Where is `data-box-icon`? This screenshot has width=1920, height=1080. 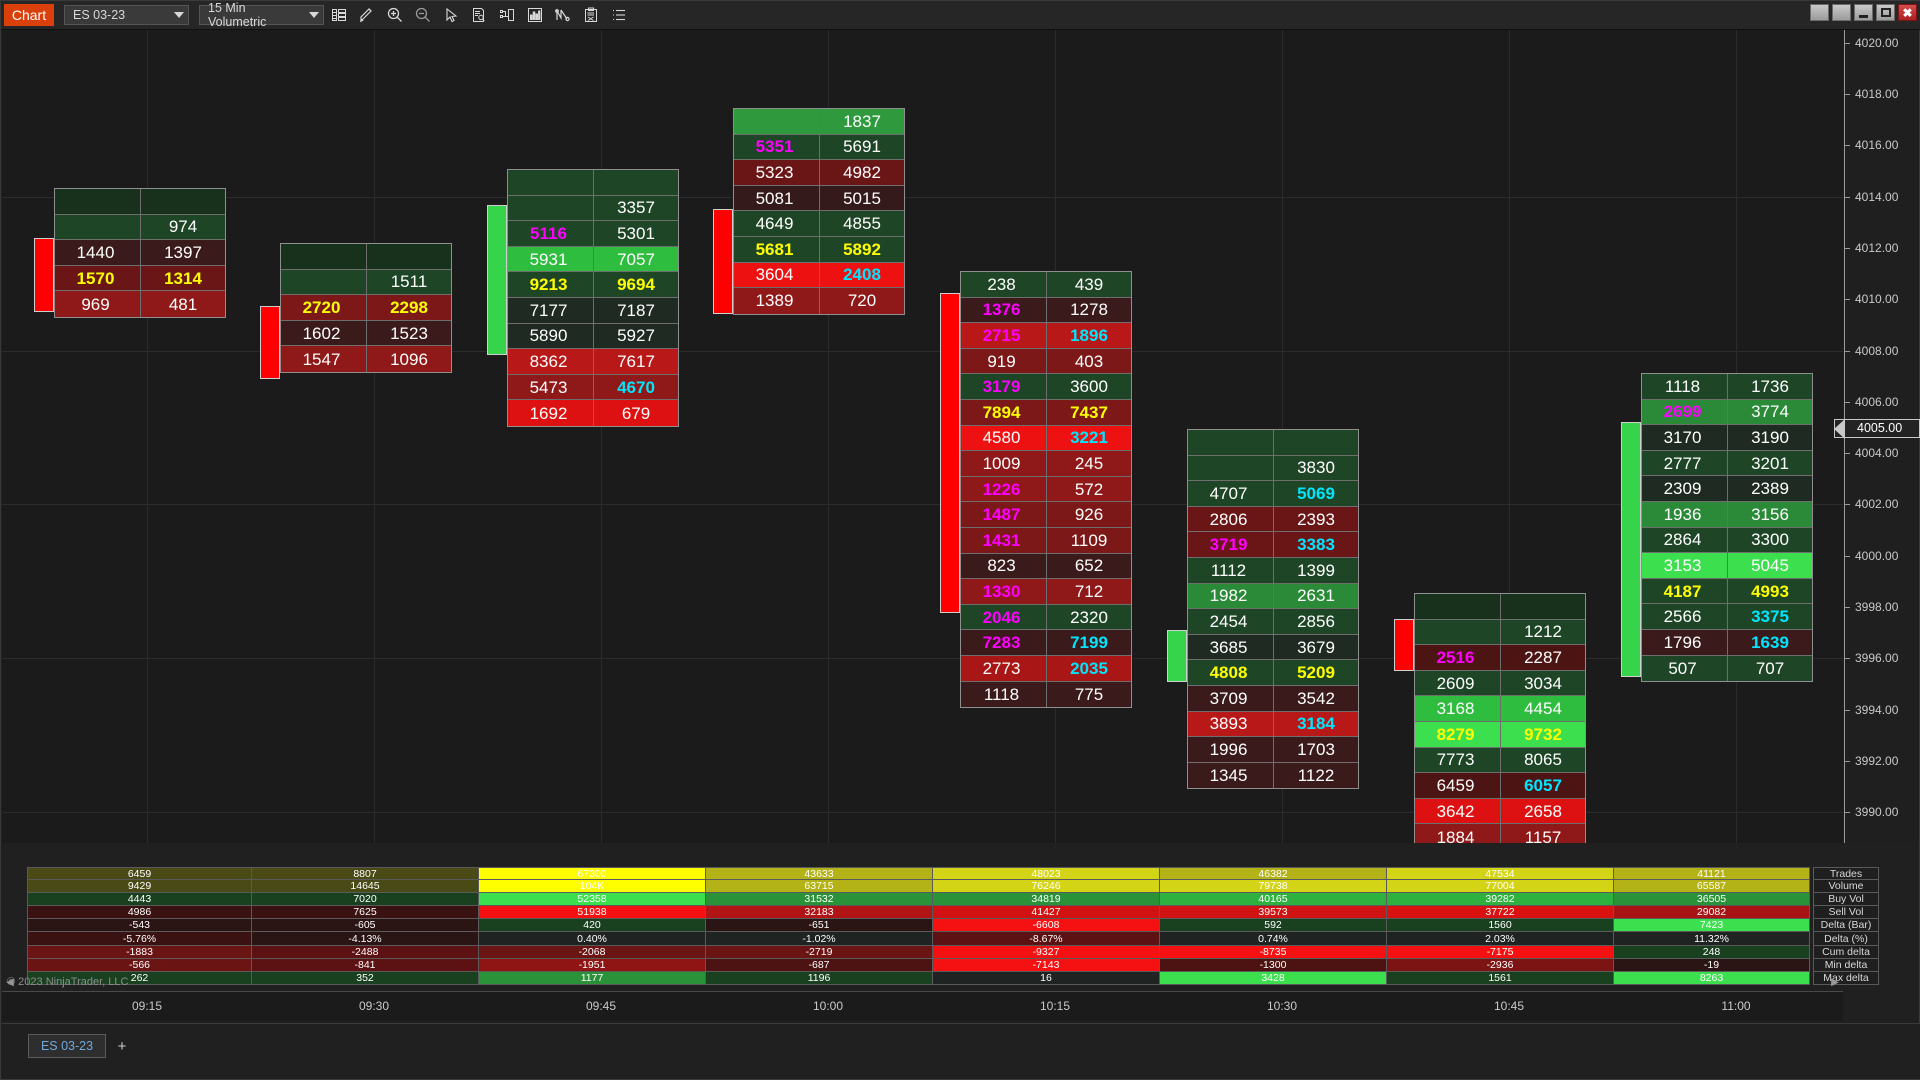 data-box-icon is located at coordinates (479, 15).